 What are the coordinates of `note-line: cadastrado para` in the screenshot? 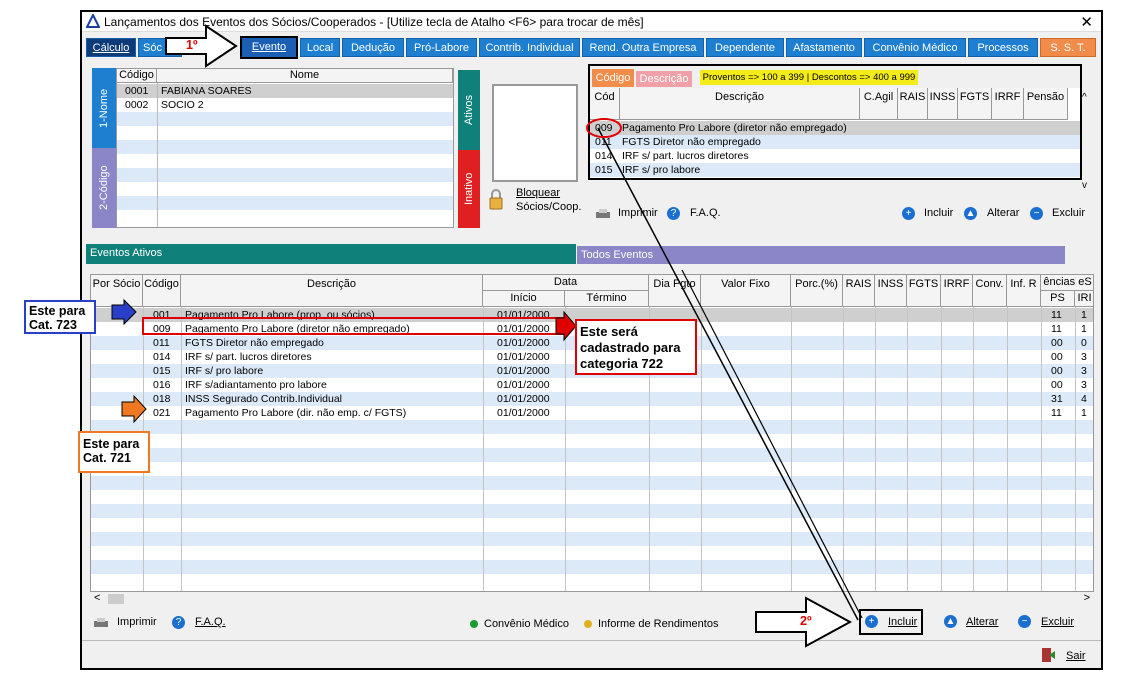 It's located at (630, 347).